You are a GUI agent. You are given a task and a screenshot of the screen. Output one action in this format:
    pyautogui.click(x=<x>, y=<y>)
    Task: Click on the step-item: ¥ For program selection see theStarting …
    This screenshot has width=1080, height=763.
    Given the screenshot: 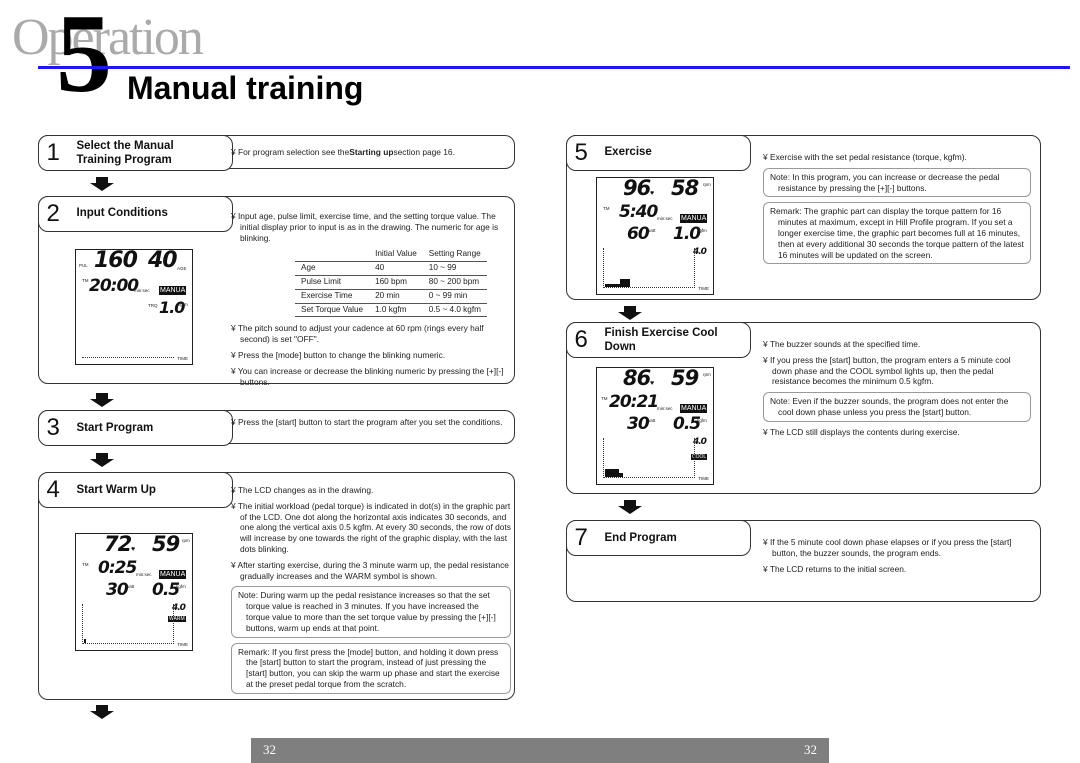 What is the action you would take?
    pyautogui.click(x=343, y=152)
    